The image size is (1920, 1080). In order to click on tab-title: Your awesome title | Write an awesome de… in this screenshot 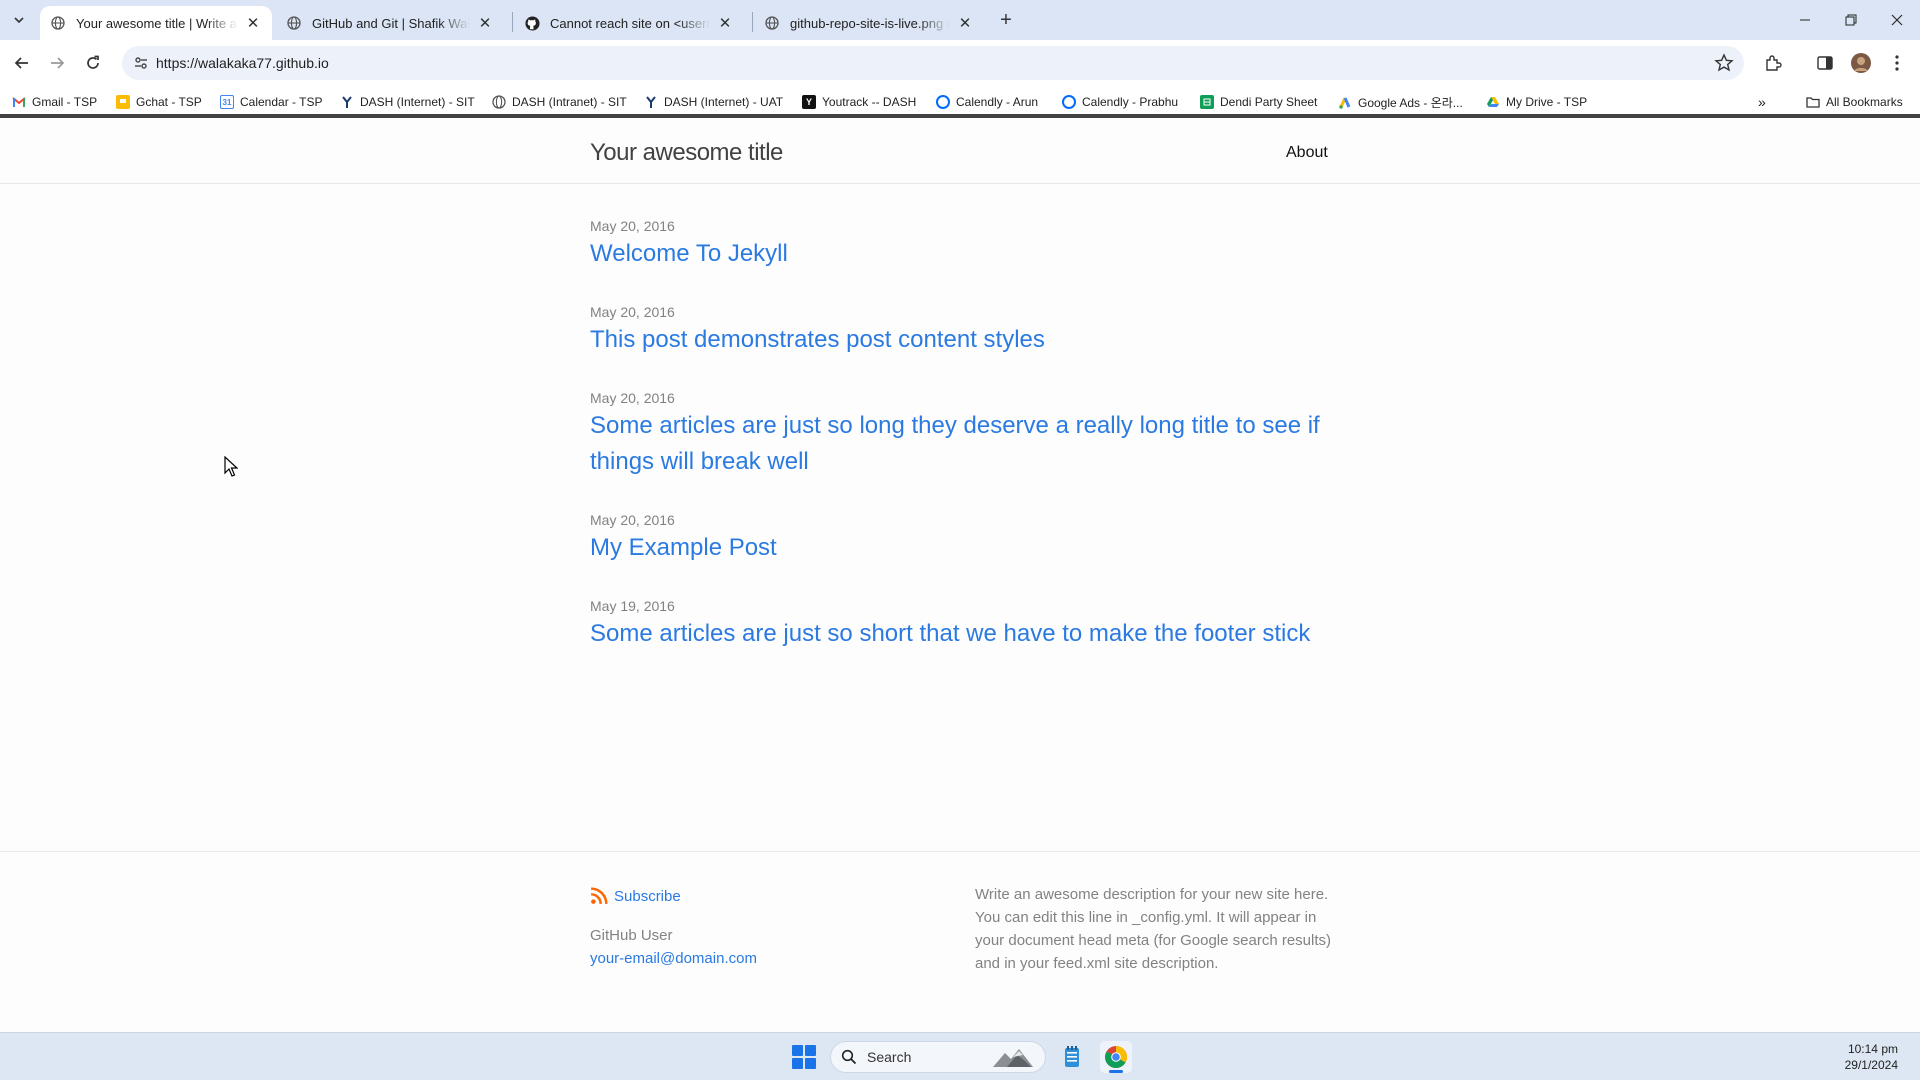, I will do `click(157, 23)`.